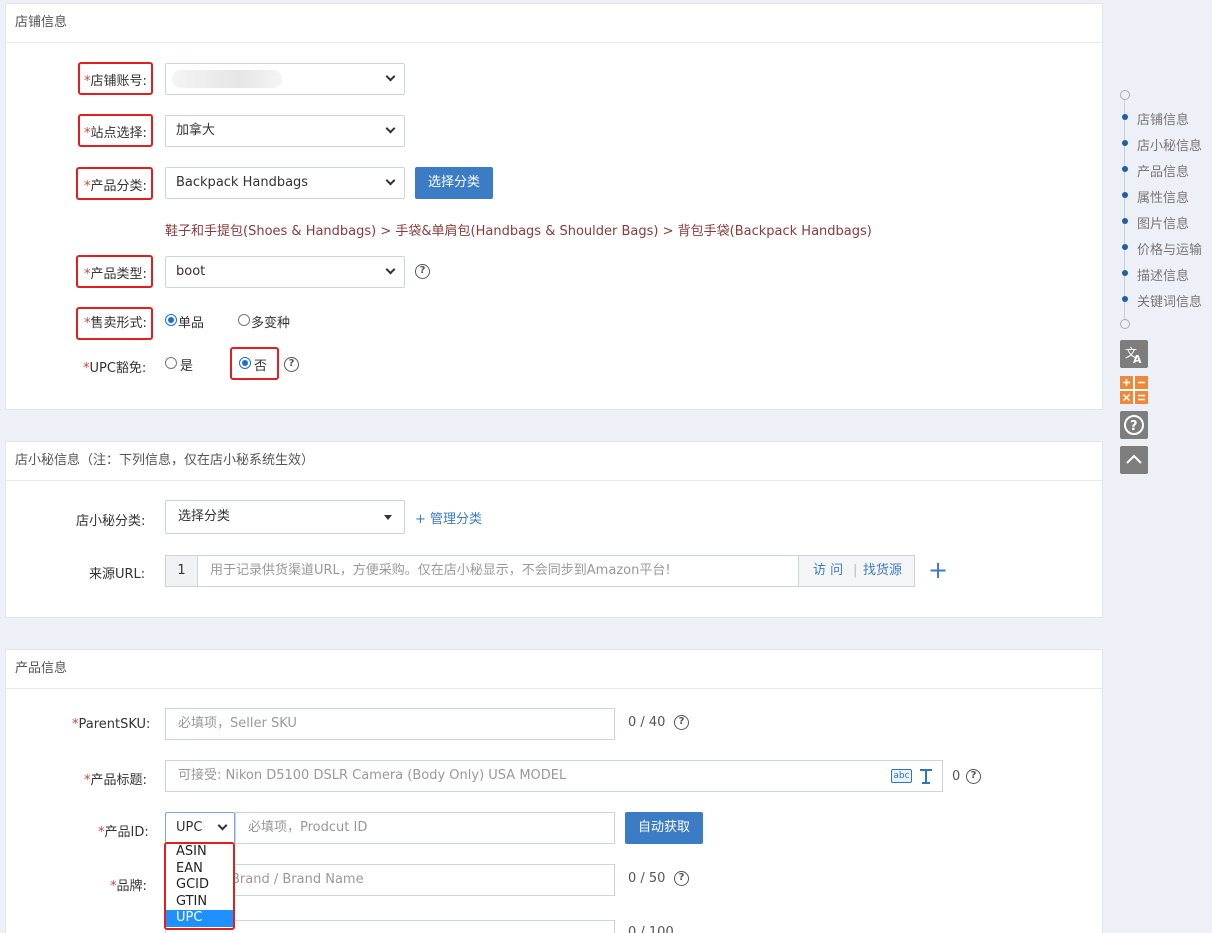 This screenshot has height=933, width=1212. Describe the element at coordinates (1163, 276) in the screenshot. I see `nav-item-label: 描述信息` at that location.